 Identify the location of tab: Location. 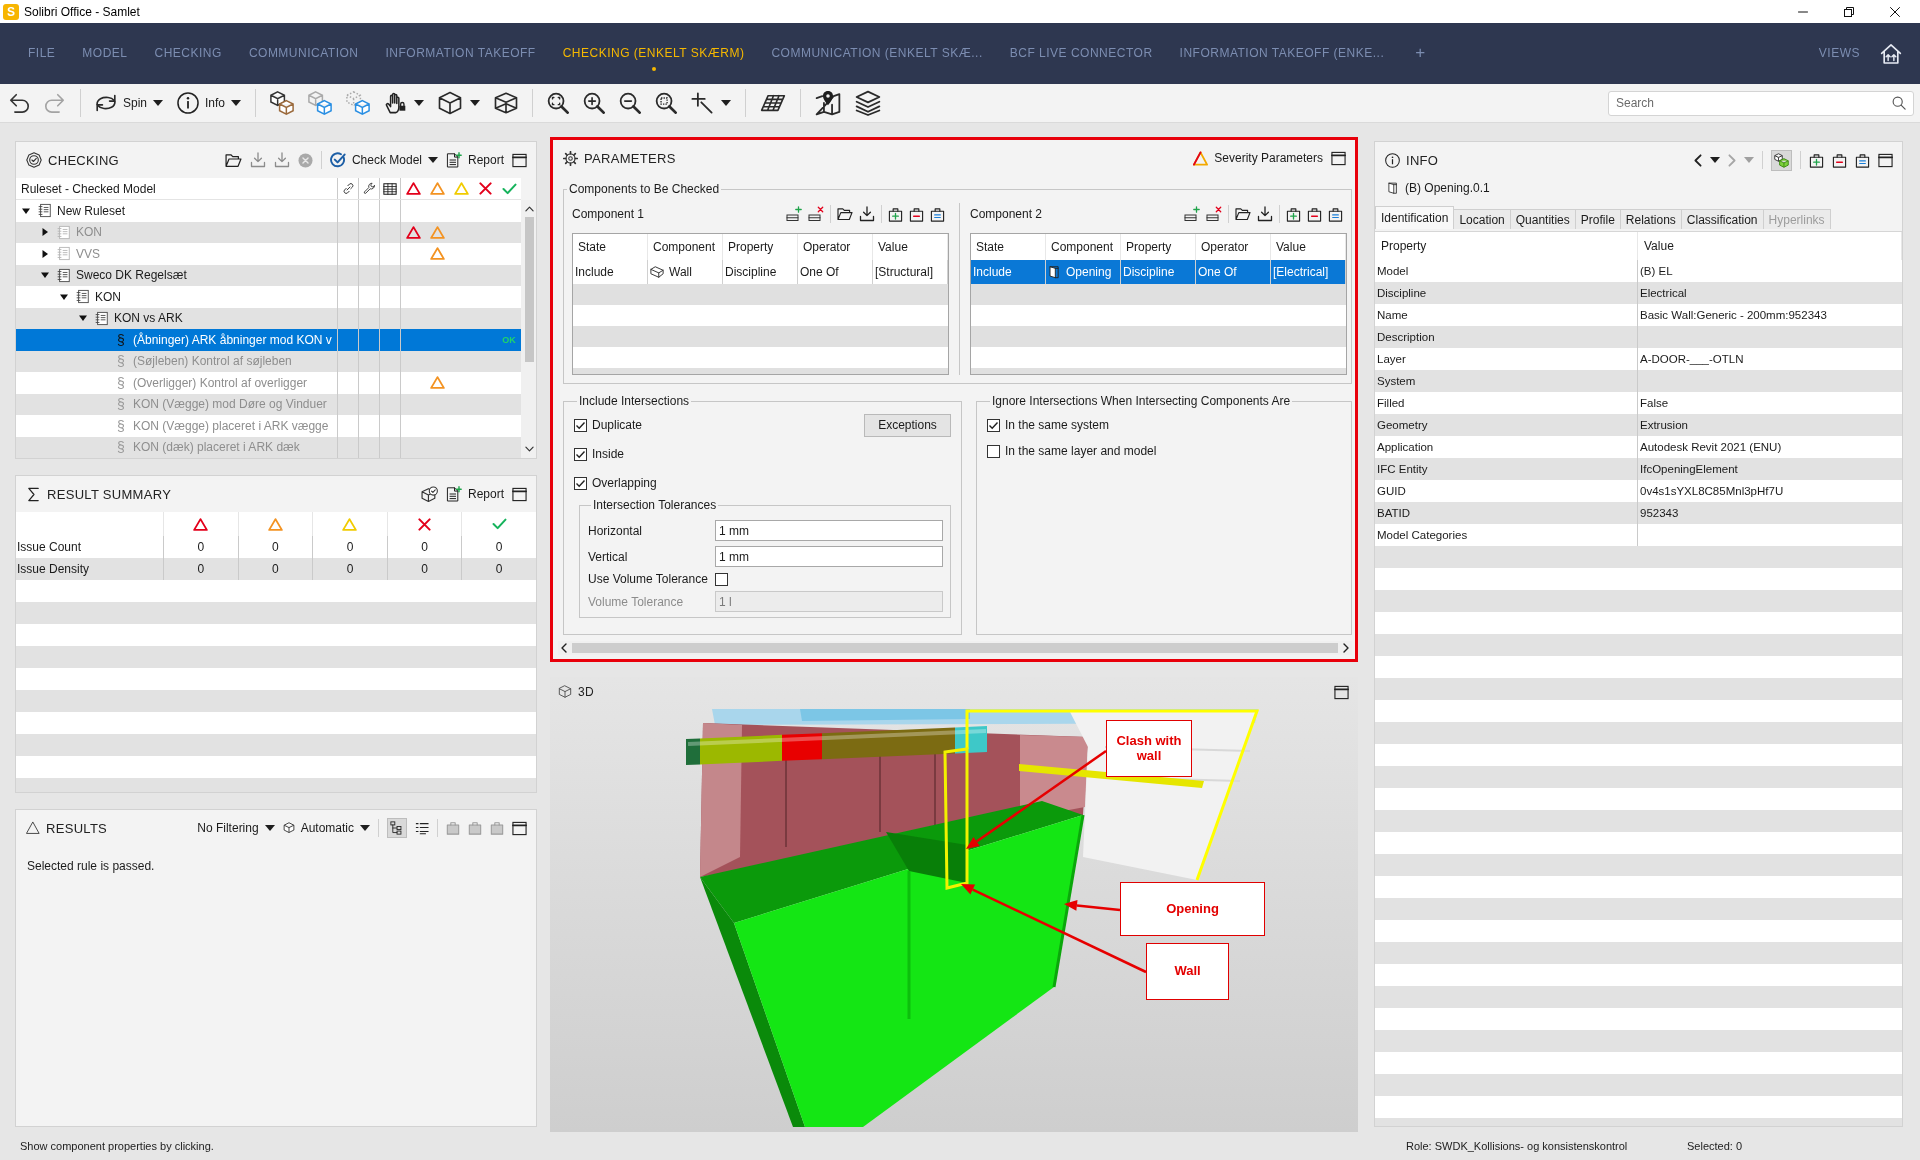
(1482, 219).